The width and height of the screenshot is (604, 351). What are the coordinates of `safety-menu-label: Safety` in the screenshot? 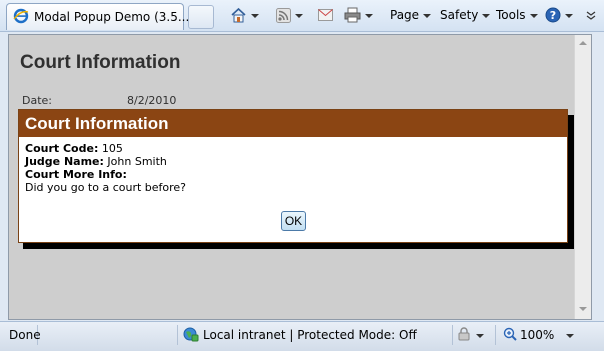 It's located at (459, 15).